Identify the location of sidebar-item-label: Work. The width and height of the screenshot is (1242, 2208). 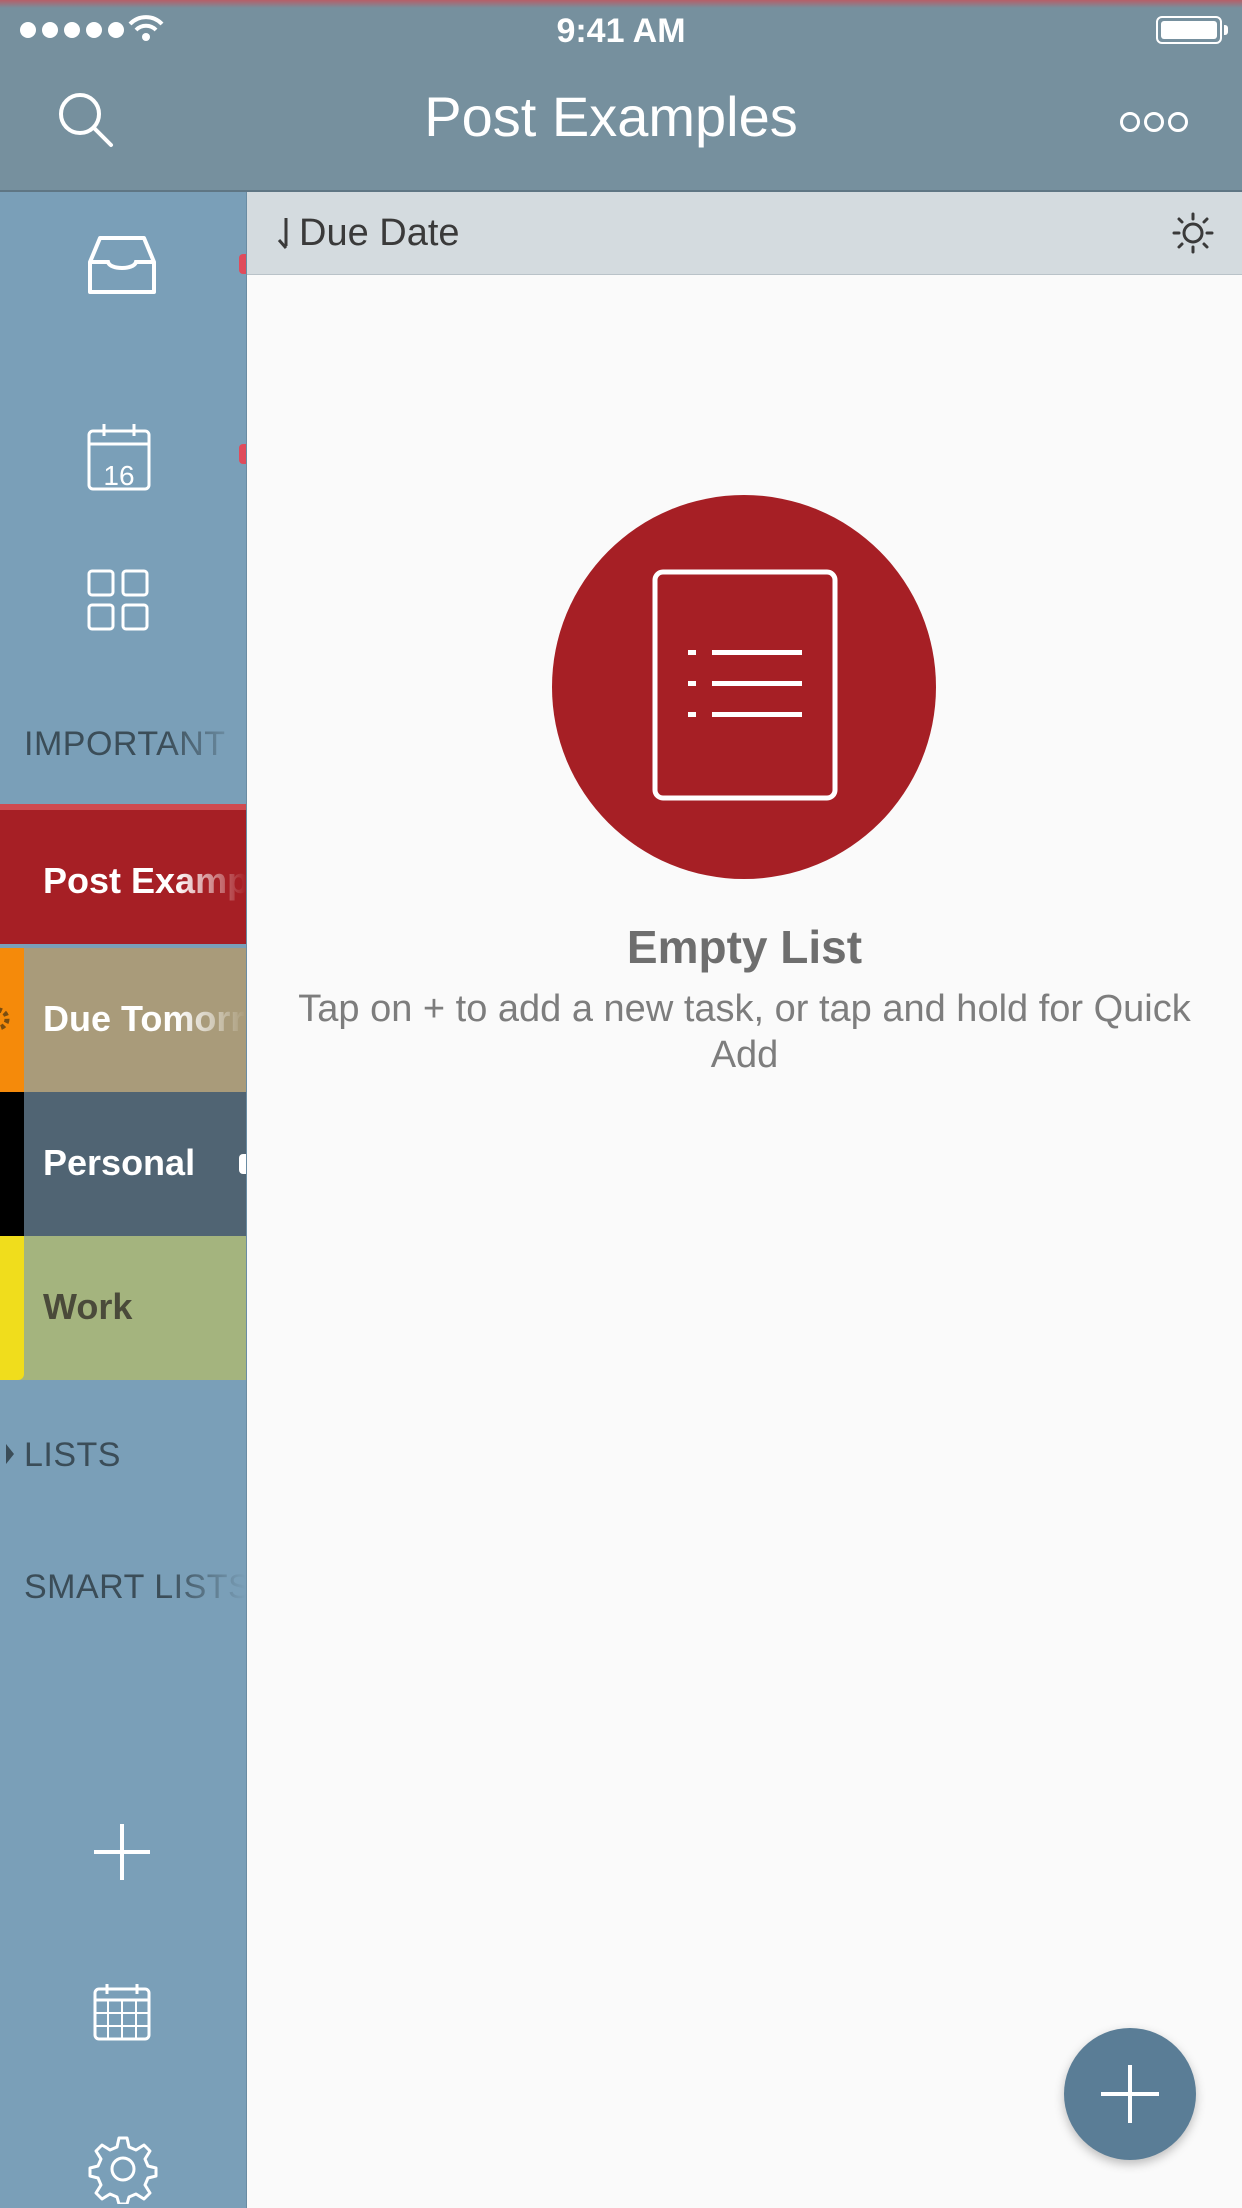
(88, 1306).